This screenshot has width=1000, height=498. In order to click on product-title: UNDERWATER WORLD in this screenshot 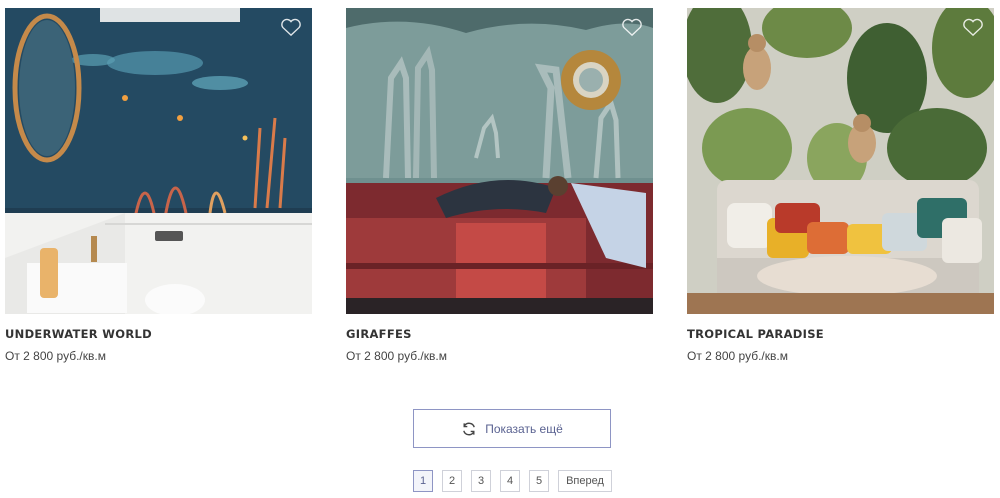, I will do `click(158, 334)`.